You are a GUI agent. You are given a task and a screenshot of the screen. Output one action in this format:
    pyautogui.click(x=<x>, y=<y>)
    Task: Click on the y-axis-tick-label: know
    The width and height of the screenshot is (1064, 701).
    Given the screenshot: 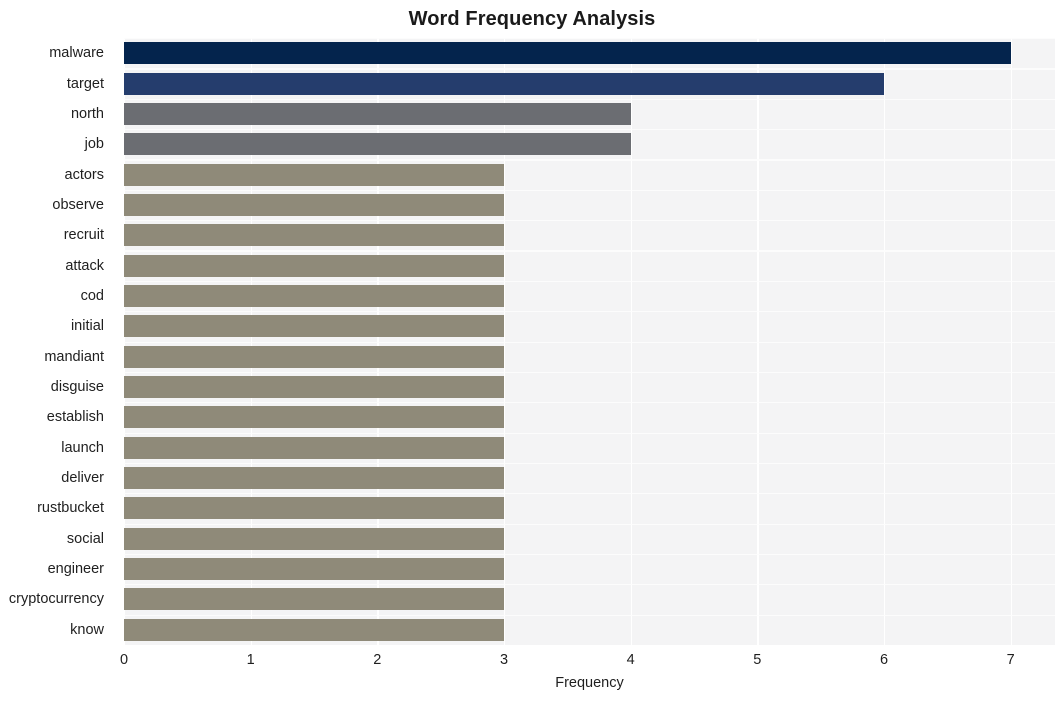 What is the action you would take?
    pyautogui.click(x=87, y=629)
    